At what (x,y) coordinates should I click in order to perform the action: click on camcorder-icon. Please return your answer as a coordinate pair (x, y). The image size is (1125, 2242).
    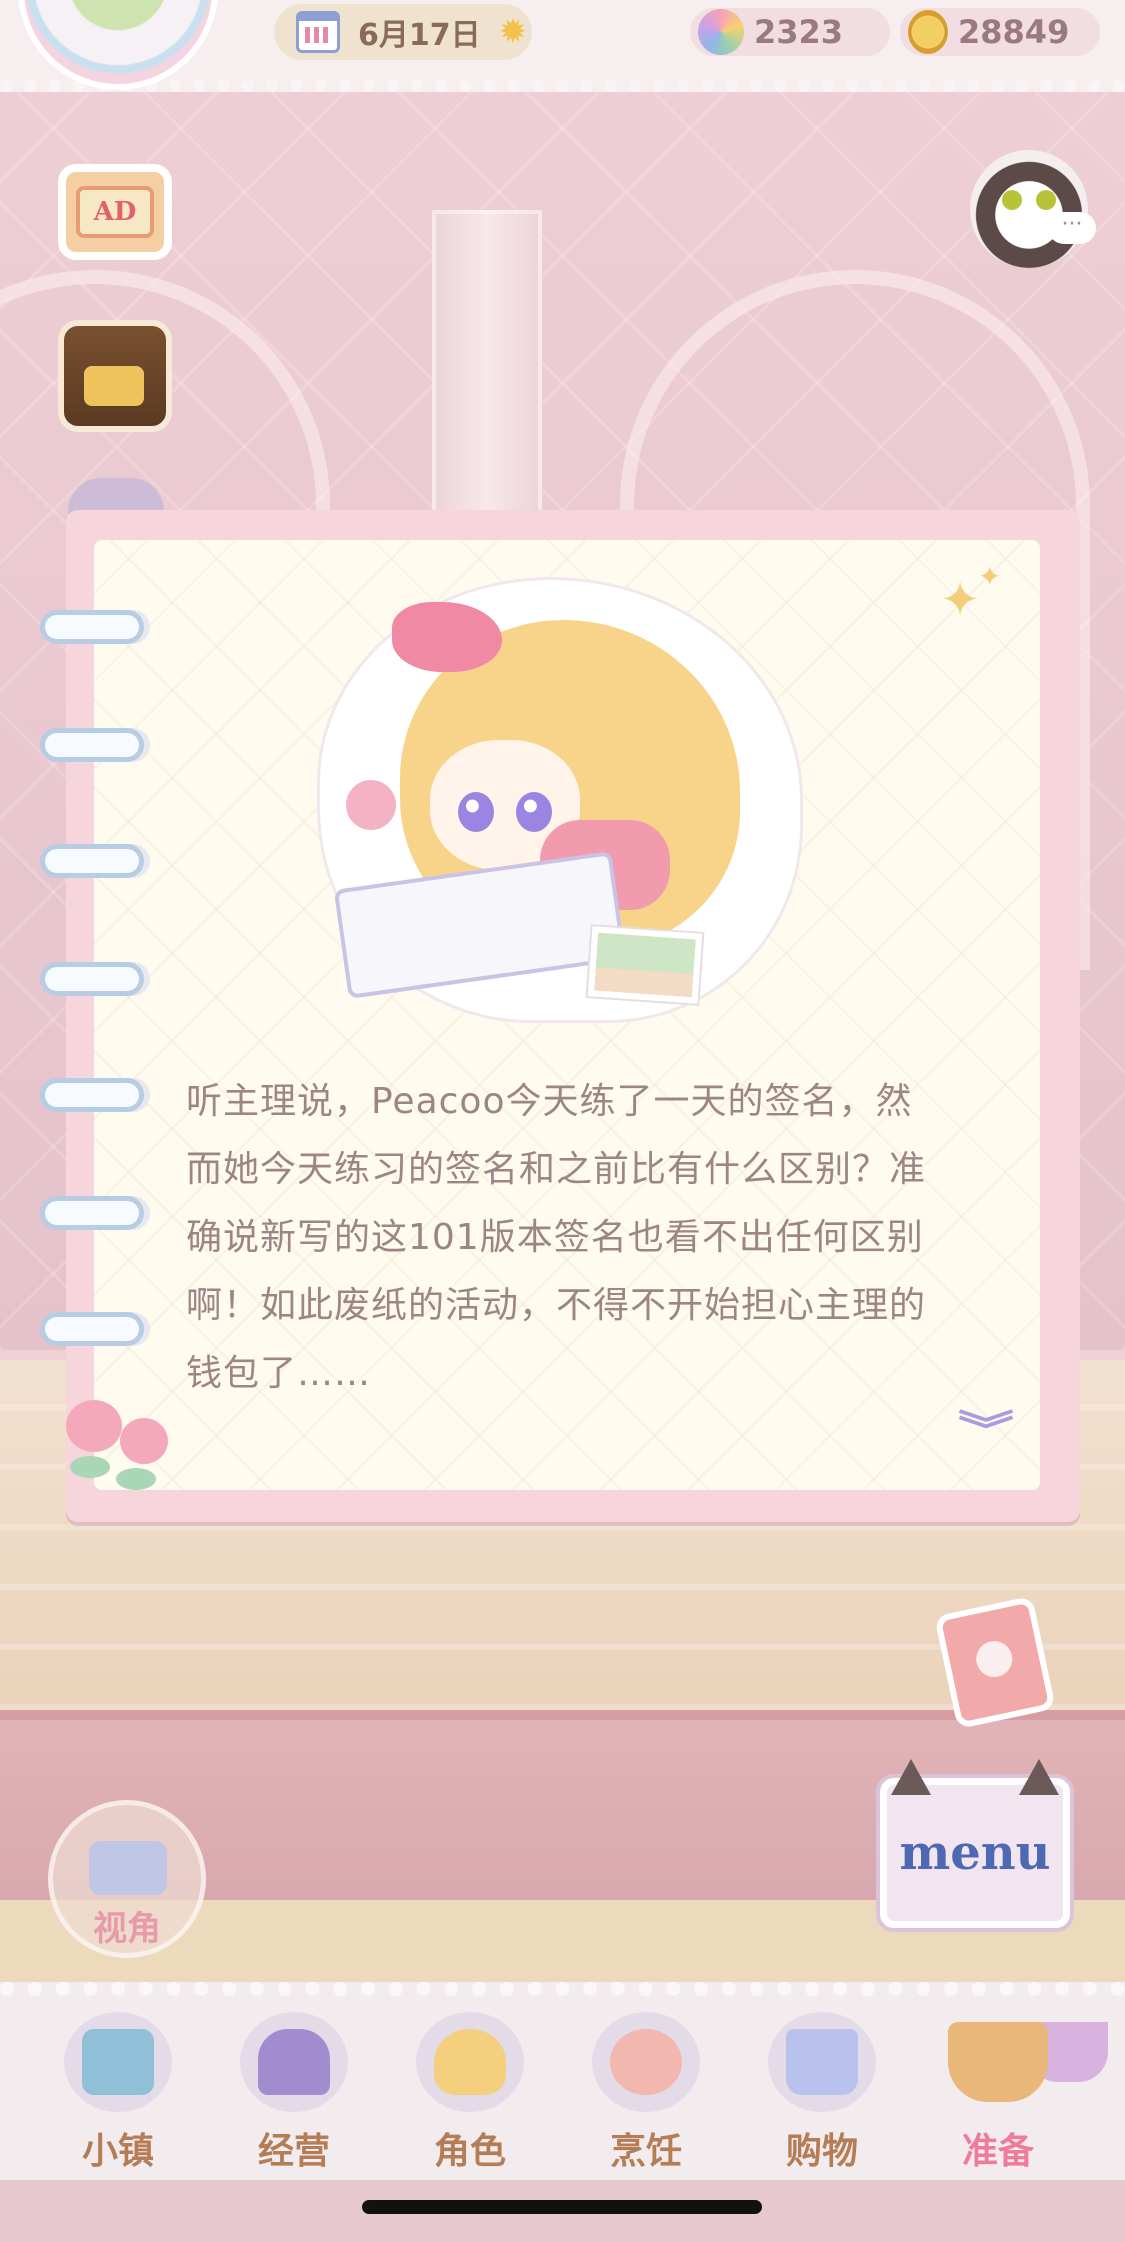
    Looking at the image, I should click on (128, 1868).